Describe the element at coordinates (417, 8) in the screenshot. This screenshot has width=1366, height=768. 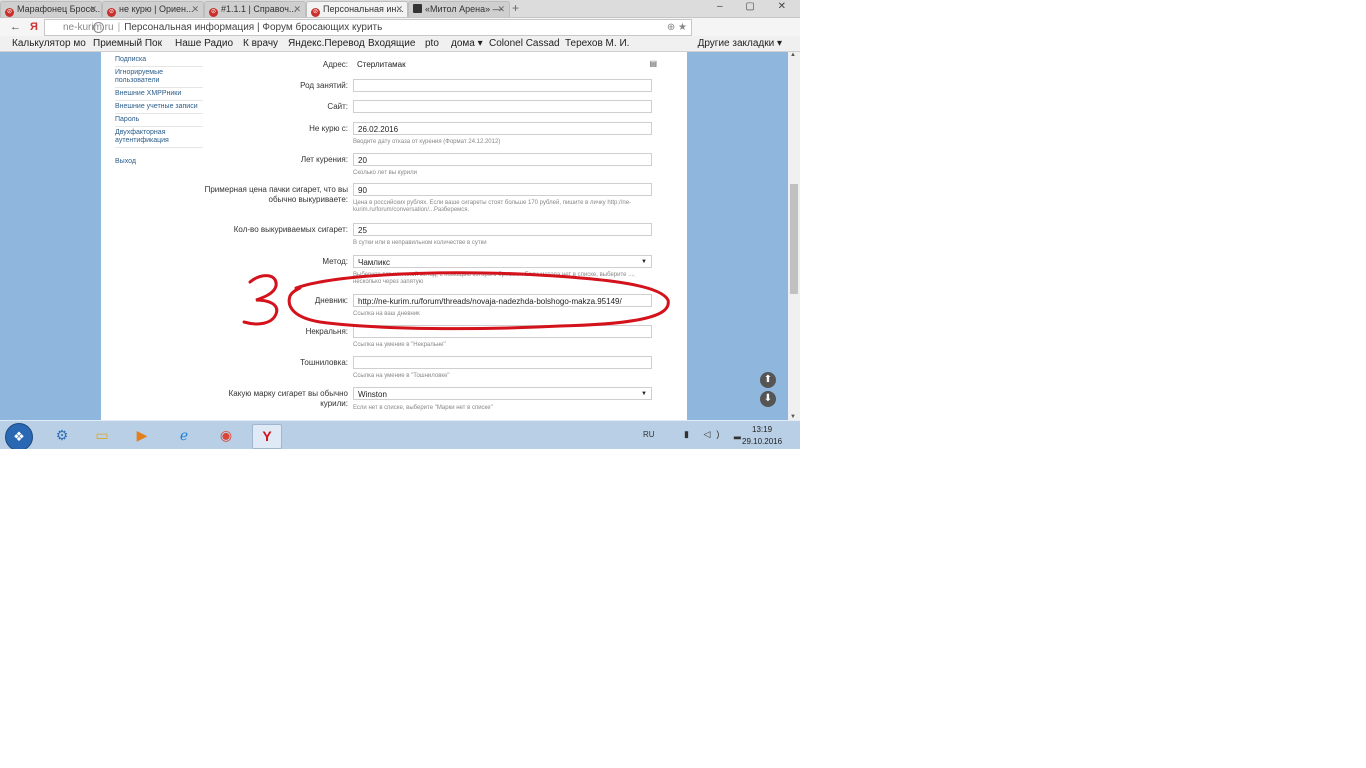
I see `site-favicon-icon` at that location.